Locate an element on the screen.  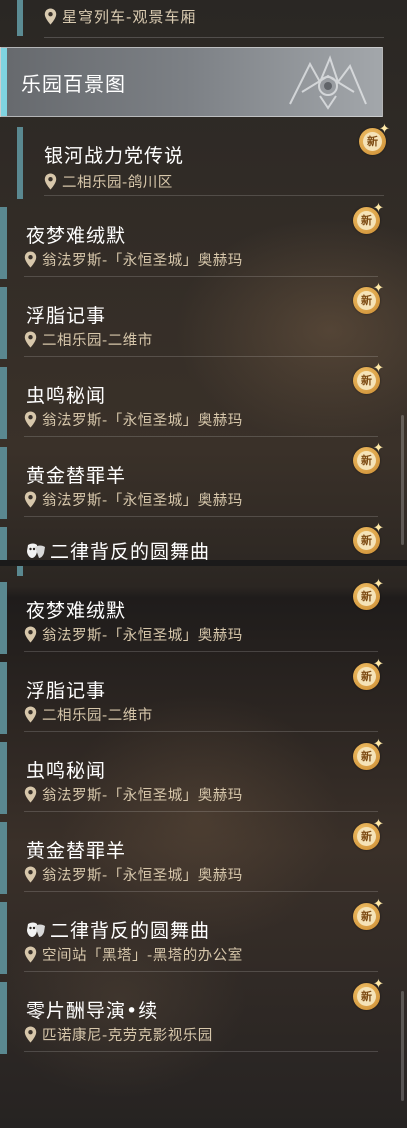
category-title: 乐园百景图 is located at coordinates (73, 84).